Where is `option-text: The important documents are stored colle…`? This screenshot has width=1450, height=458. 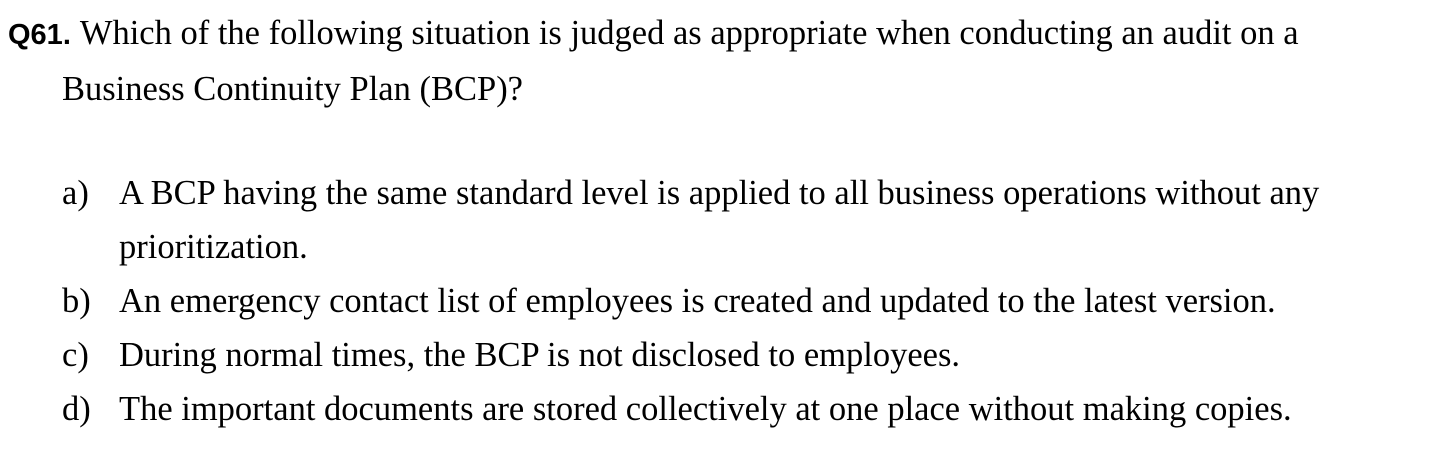
option-text: The important documents are stored colle… is located at coordinates (705, 409).